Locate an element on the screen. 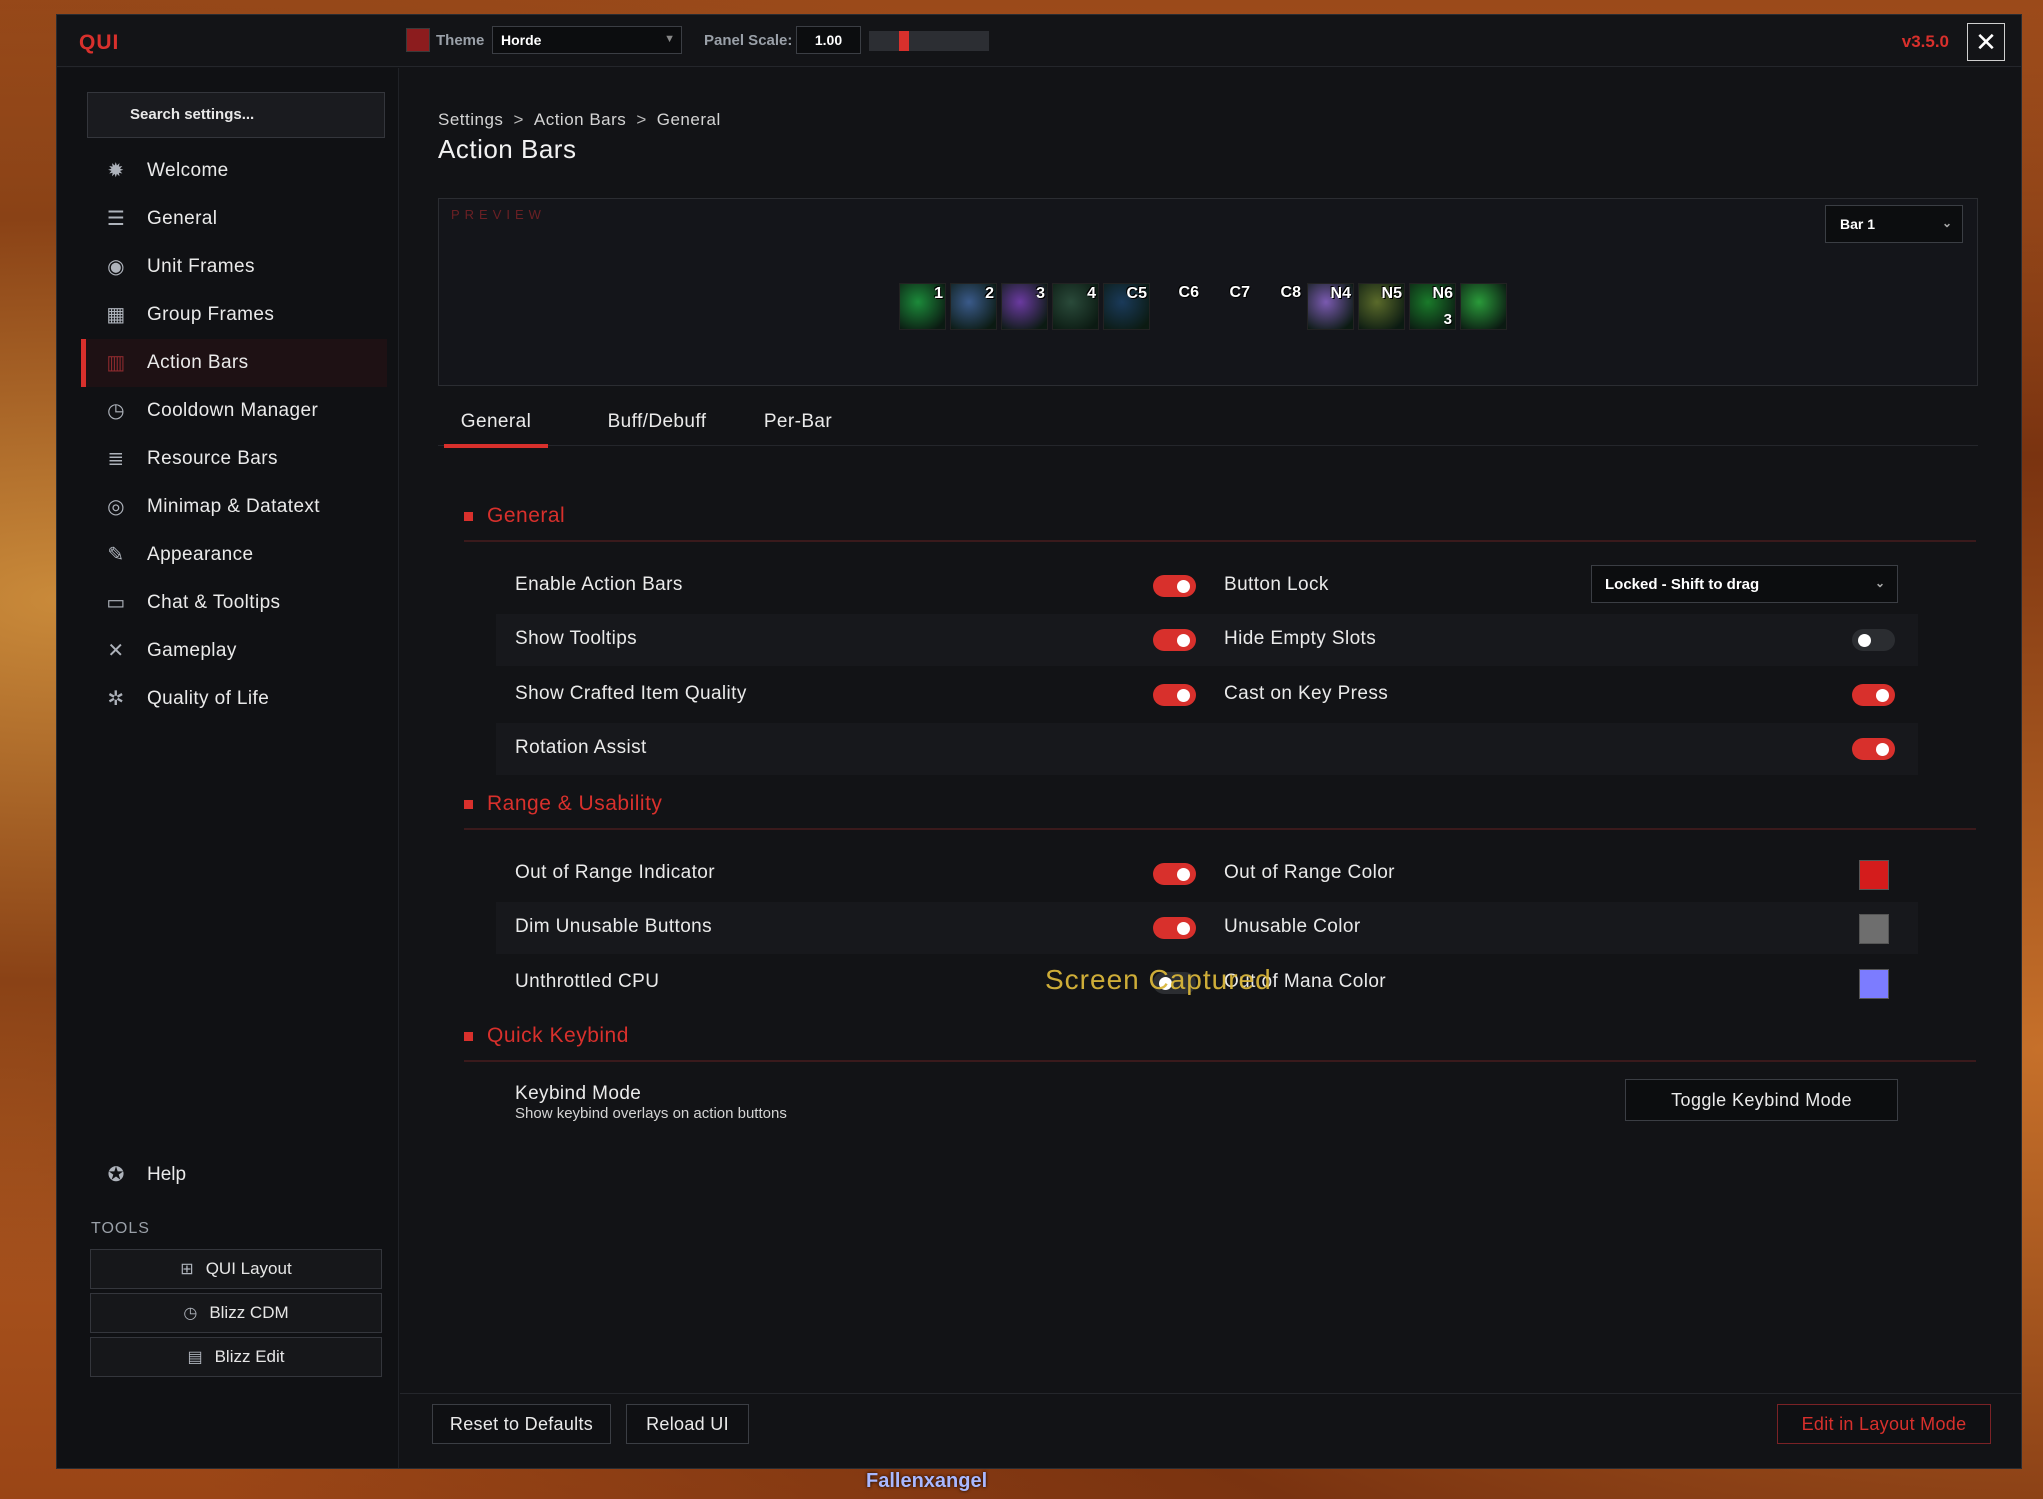 The height and width of the screenshot is (1499, 2043). bar-dropdown: Bar 1 ⌄ is located at coordinates (1894, 224).